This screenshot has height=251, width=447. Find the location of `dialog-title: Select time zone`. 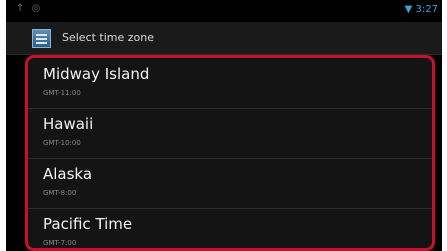

dialog-title: Select time zone is located at coordinates (108, 37).